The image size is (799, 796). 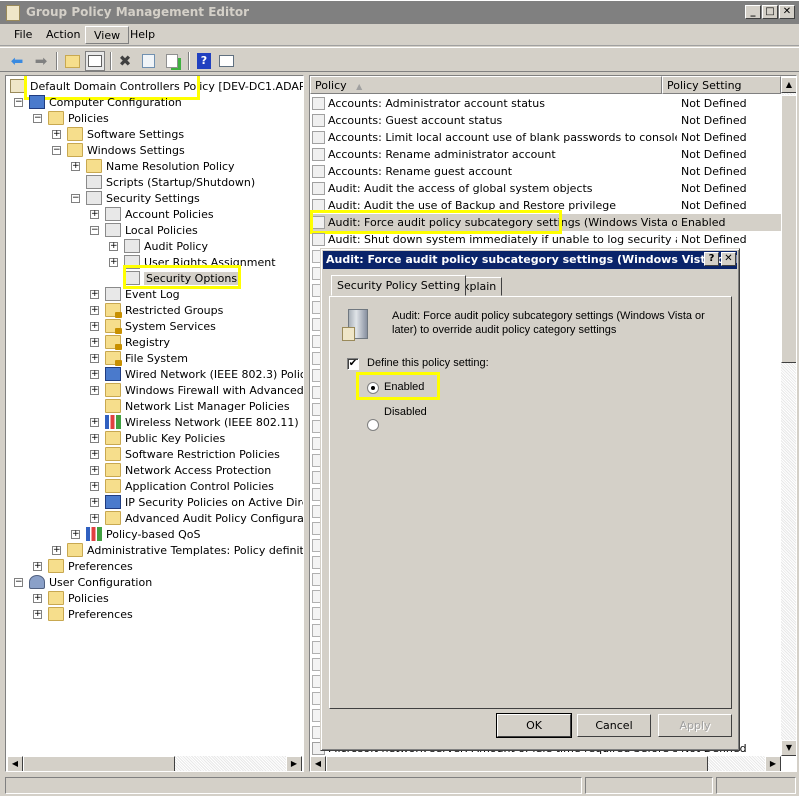 What do you see at coordinates (158, 246) in the screenshot?
I see `tree-item: + Audit Policy` at bounding box center [158, 246].